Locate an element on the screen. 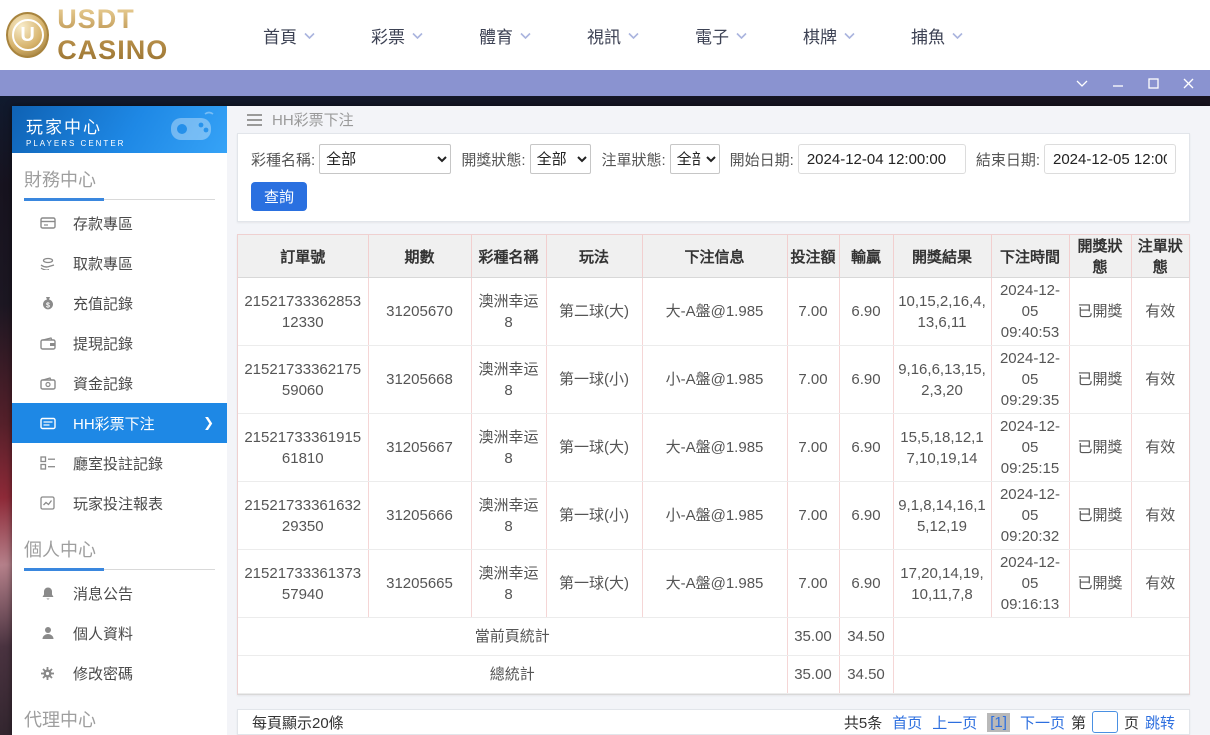  table-footer: 每頁顯示20條 共5条 首页 上一页 [1] 下一页 第 页 跳转 is located at coordinates (713, 722).